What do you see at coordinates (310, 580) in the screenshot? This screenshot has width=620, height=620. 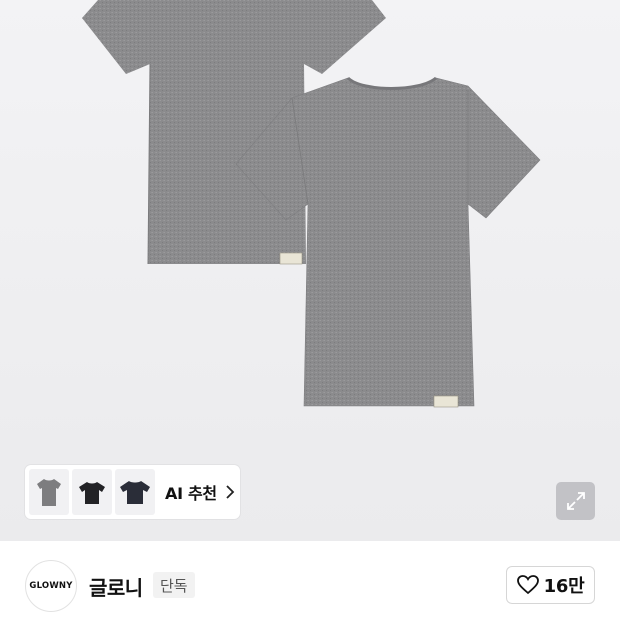 I see `brand-row: GLOWNY 글로니 단독 16만` at bounding box center [310, 580].